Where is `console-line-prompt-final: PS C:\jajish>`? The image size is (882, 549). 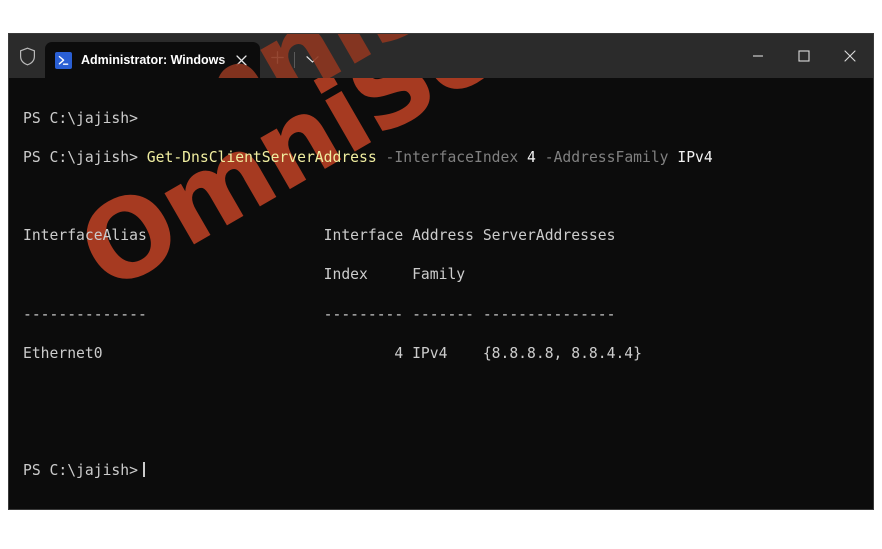 console-line-prompt-final: PS C:\jajish> is located at coordinates (448, 471).